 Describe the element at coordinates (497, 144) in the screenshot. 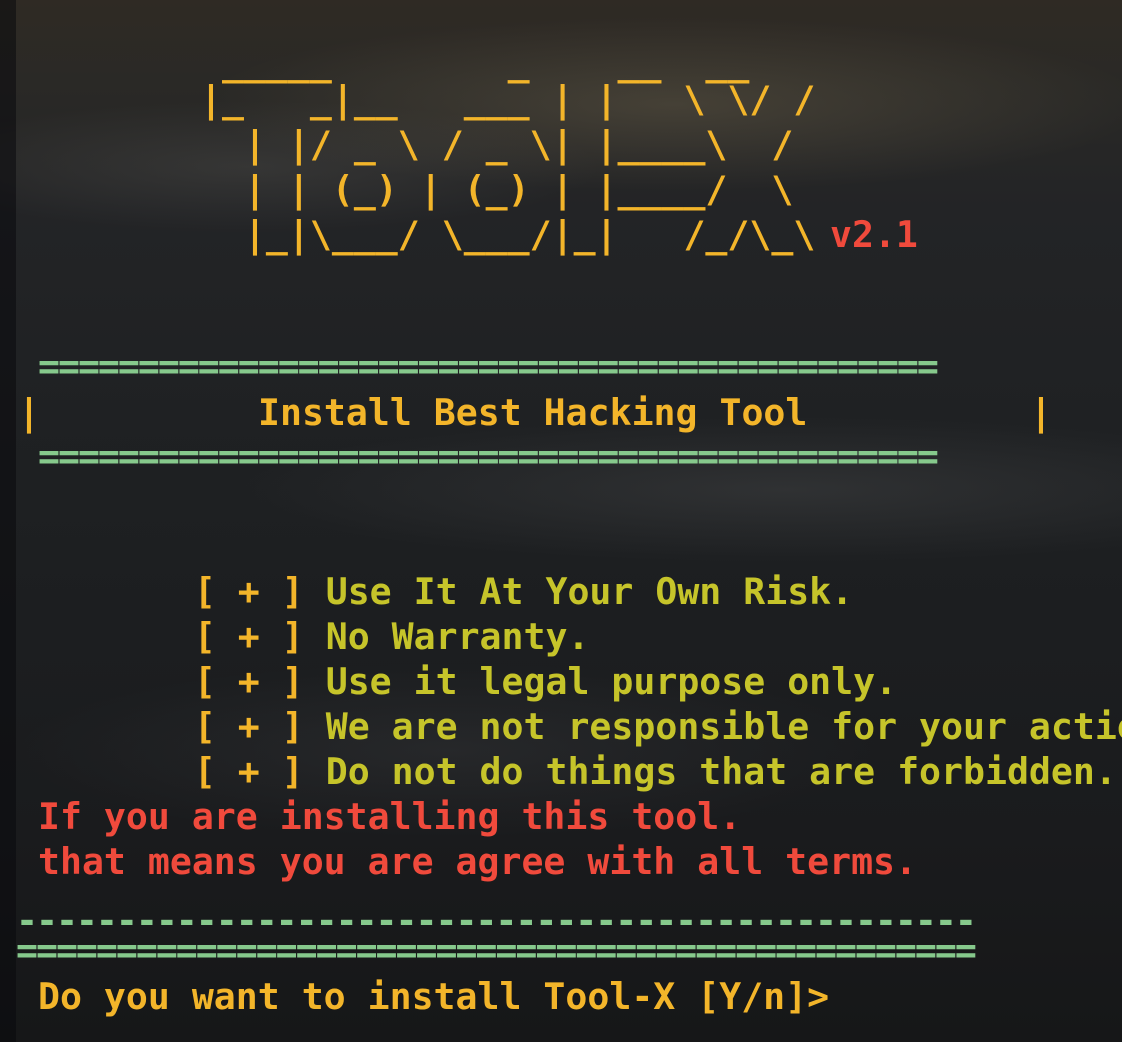

I see `logo-line-3: | |/ _ \ / _ \| |____\ /` at that location.